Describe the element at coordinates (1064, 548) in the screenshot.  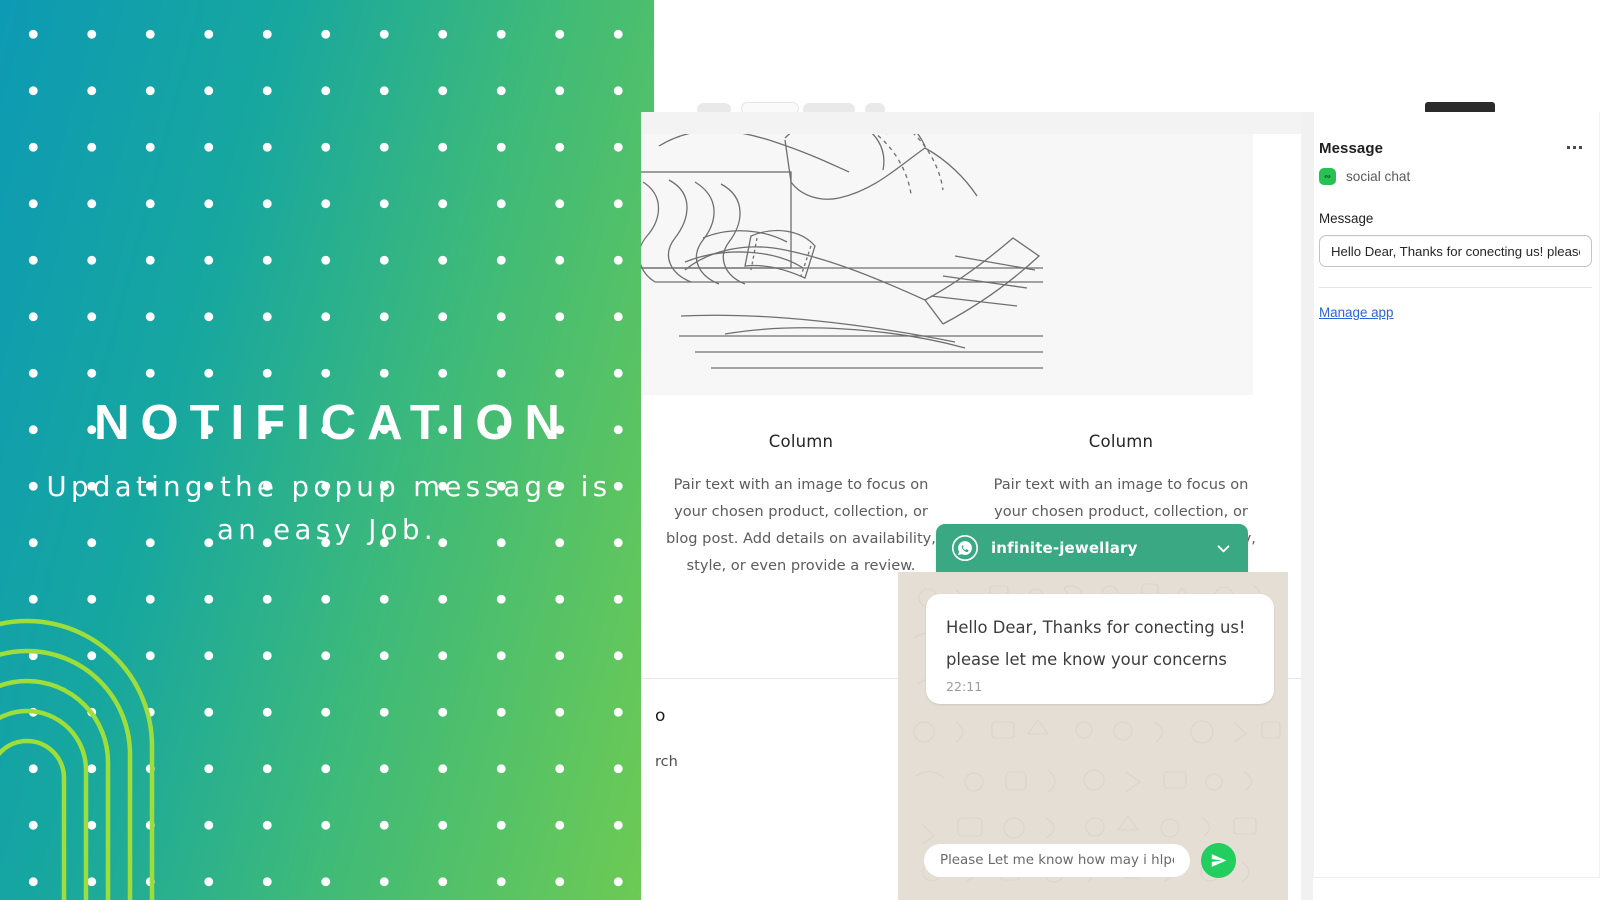
I see `whatsapp-account-name: infinite-jewellary` at that location.